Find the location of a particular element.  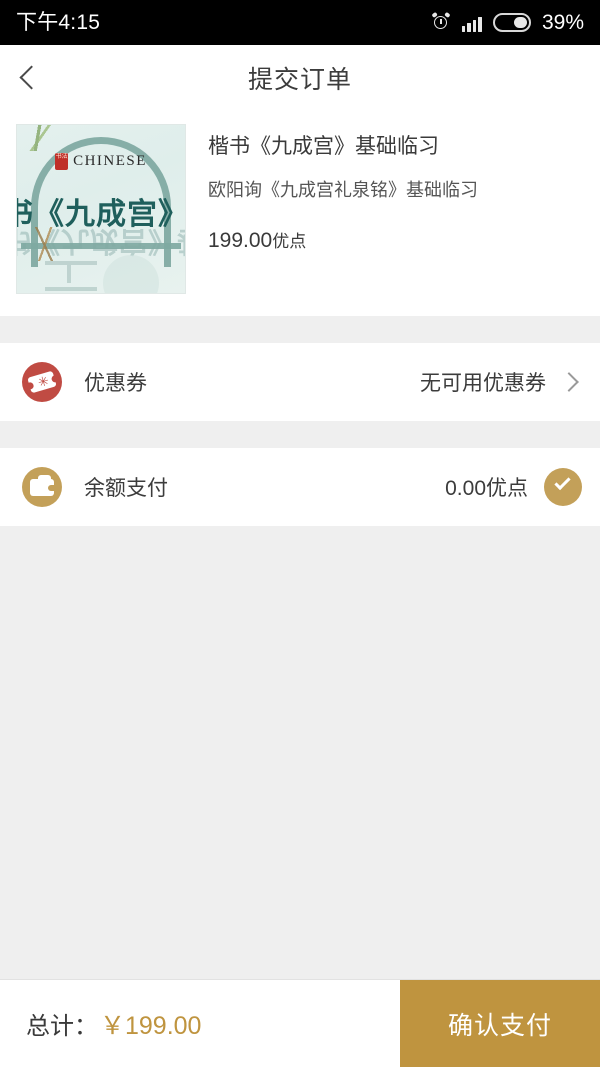

product-info: 楷书《九成宫》基础临习 欧阳询《九成宫礼泉铭》基础临习 199.00优点 is located at coordinates (385, 209).